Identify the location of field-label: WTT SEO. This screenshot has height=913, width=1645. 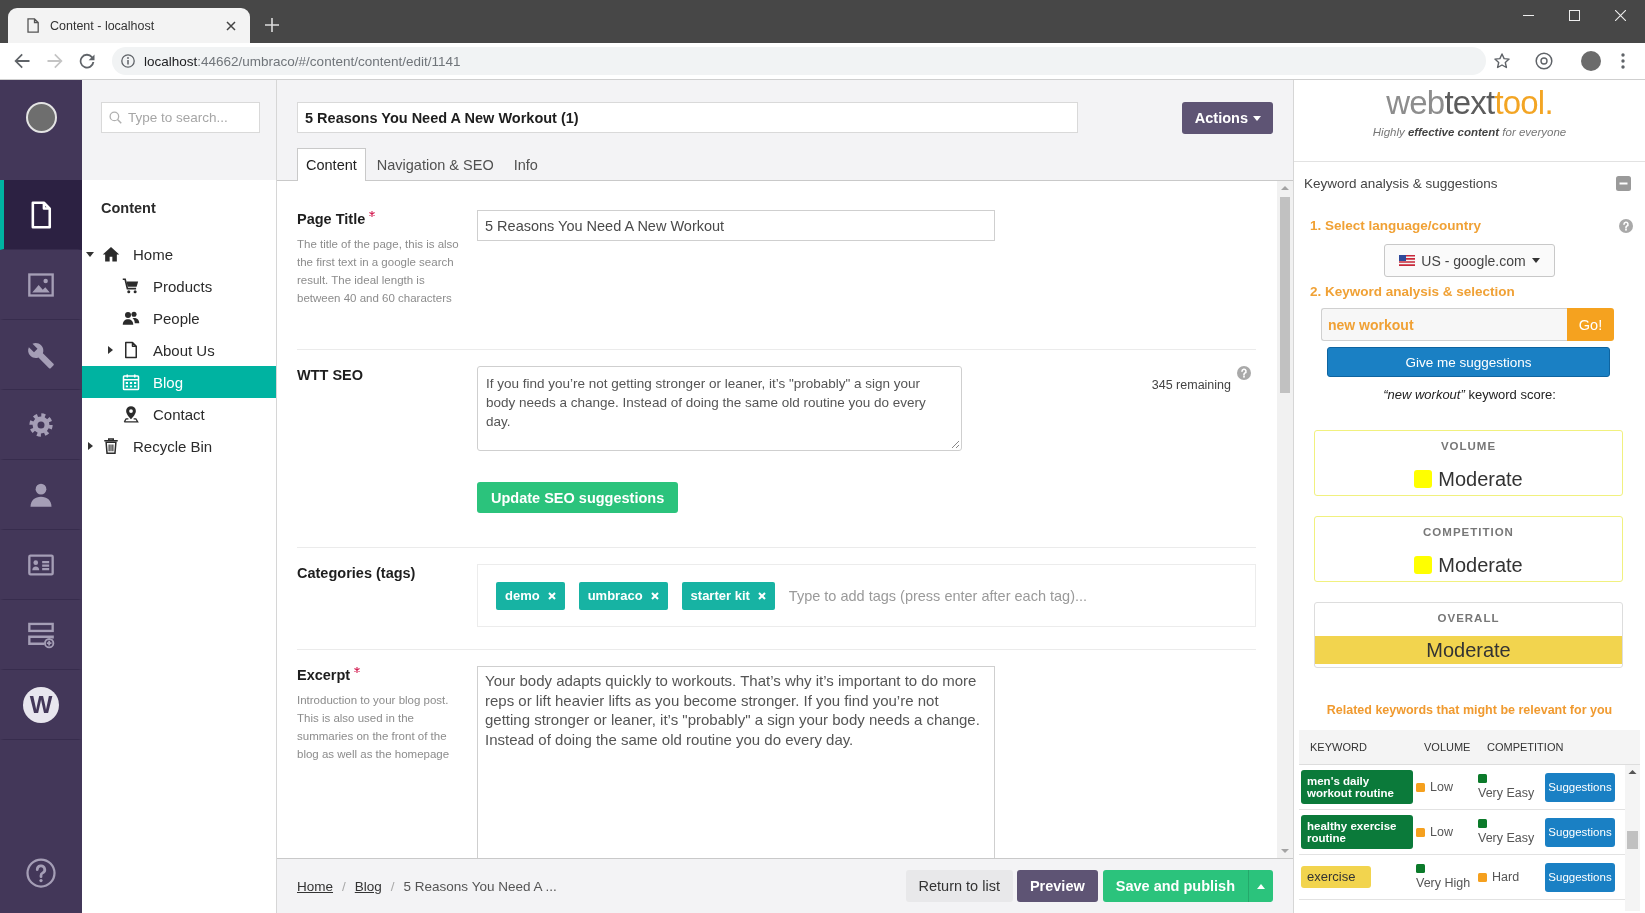
(330, 375).